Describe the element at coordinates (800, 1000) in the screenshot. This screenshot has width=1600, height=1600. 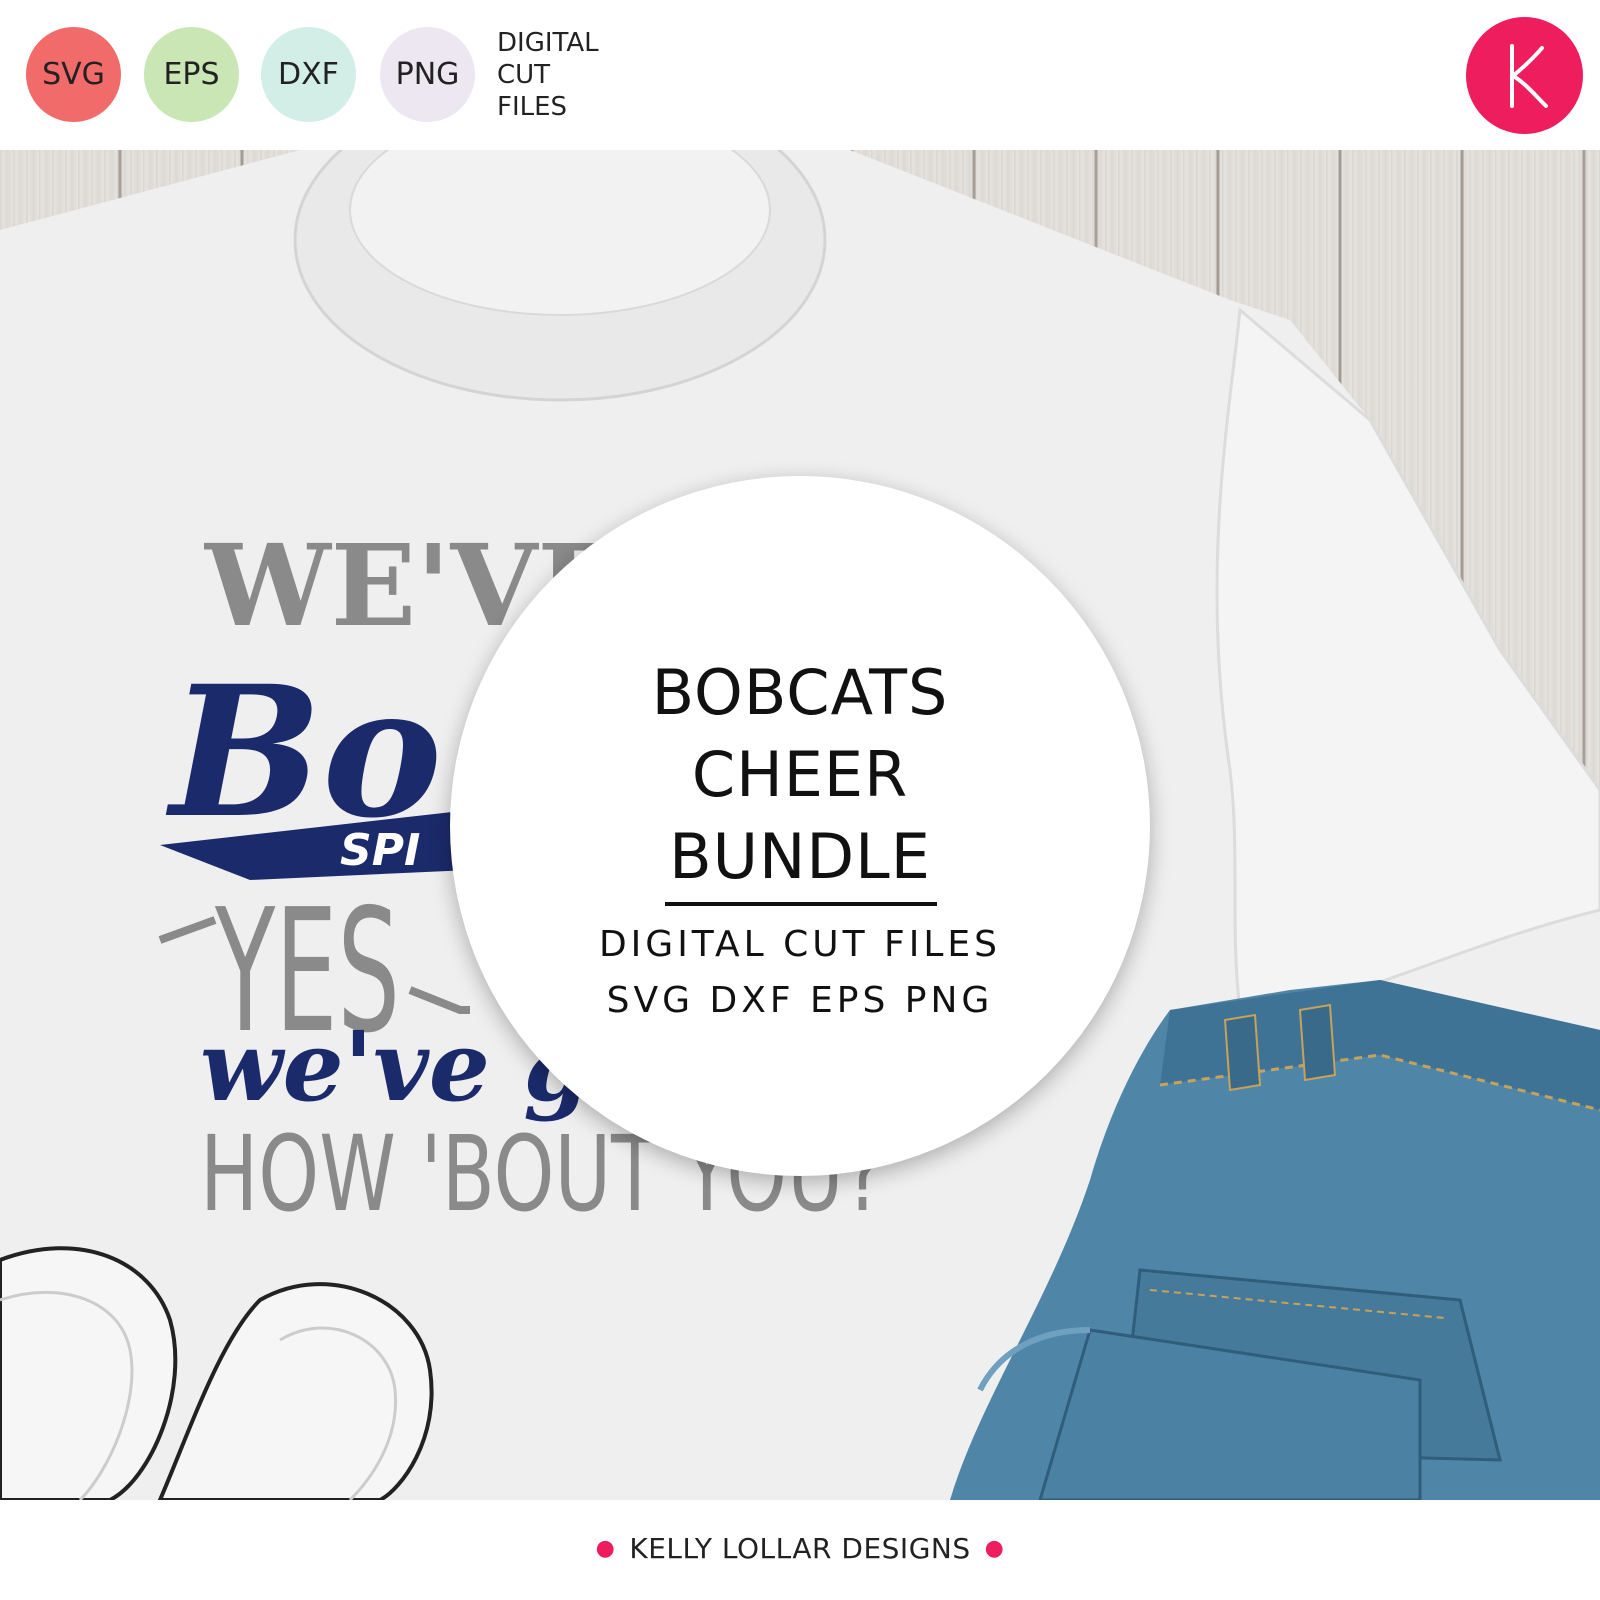
I see `subtitle-file-formats: SVG DXF EPS PNG` at that location.